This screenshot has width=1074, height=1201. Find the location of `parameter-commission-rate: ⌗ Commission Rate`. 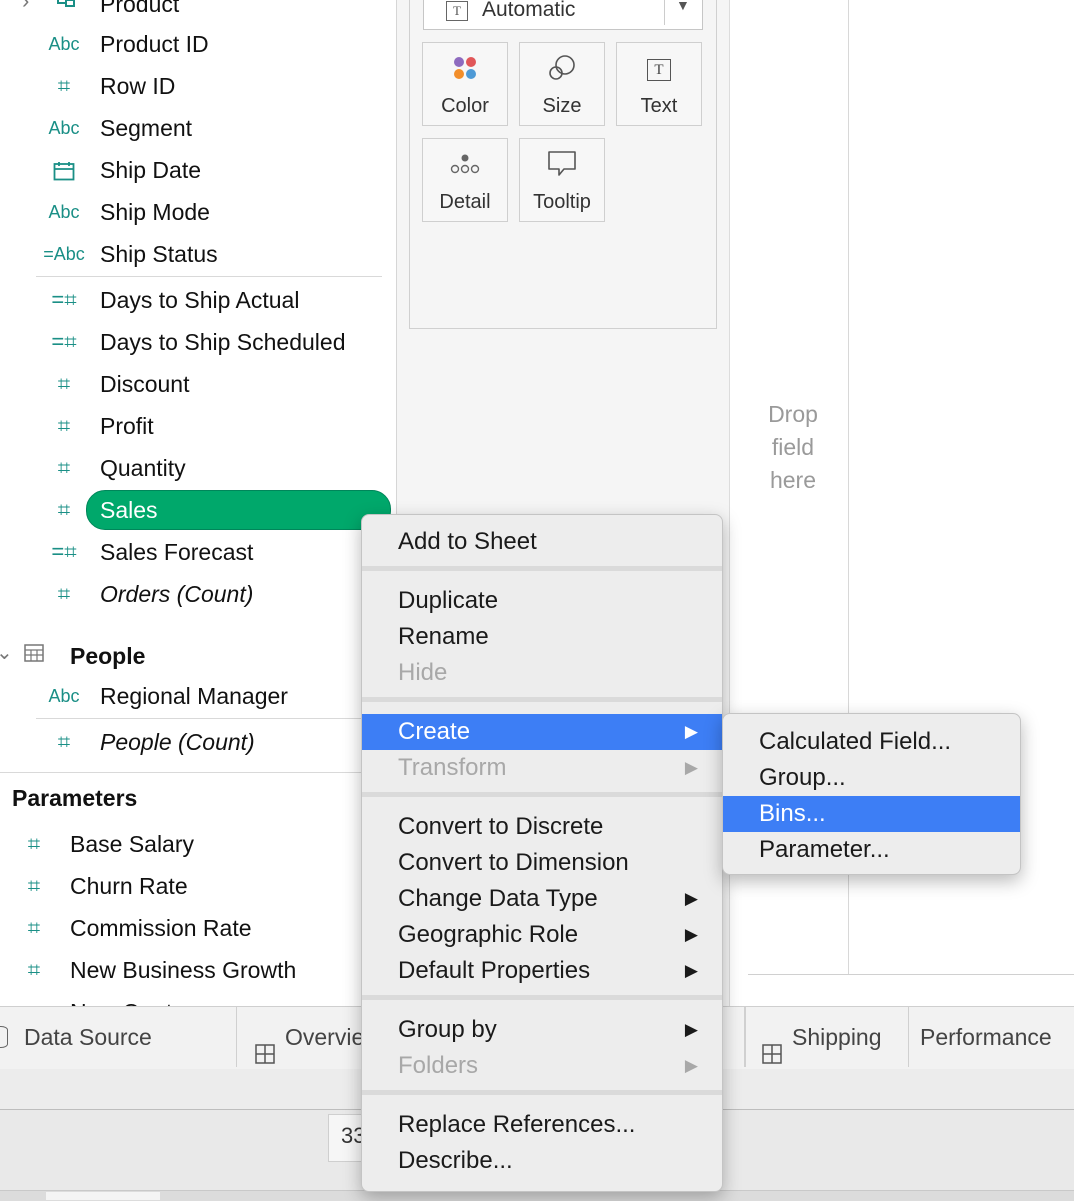

parameter-commission-rate: ⌗ Commission Rate is located at coordinates (198, 928).